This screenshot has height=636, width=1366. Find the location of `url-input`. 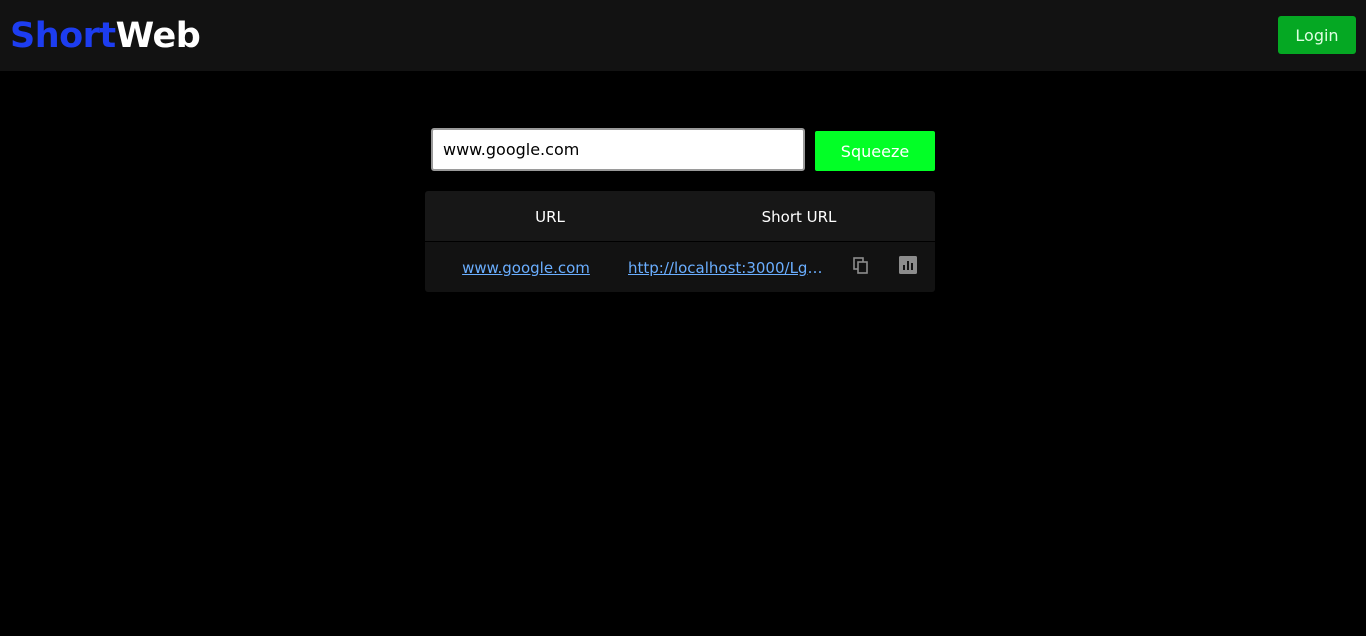

url-input is located at coordinates (618, 149).